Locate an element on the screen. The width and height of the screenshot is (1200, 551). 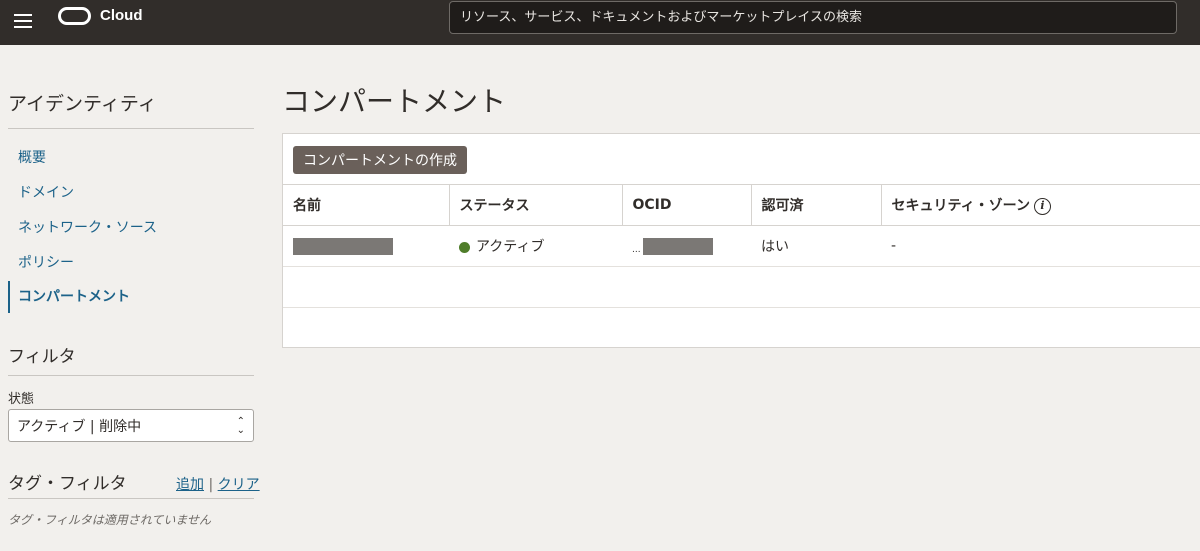
column-header-authorized: 認可済 is located at coordinates (816, 205).